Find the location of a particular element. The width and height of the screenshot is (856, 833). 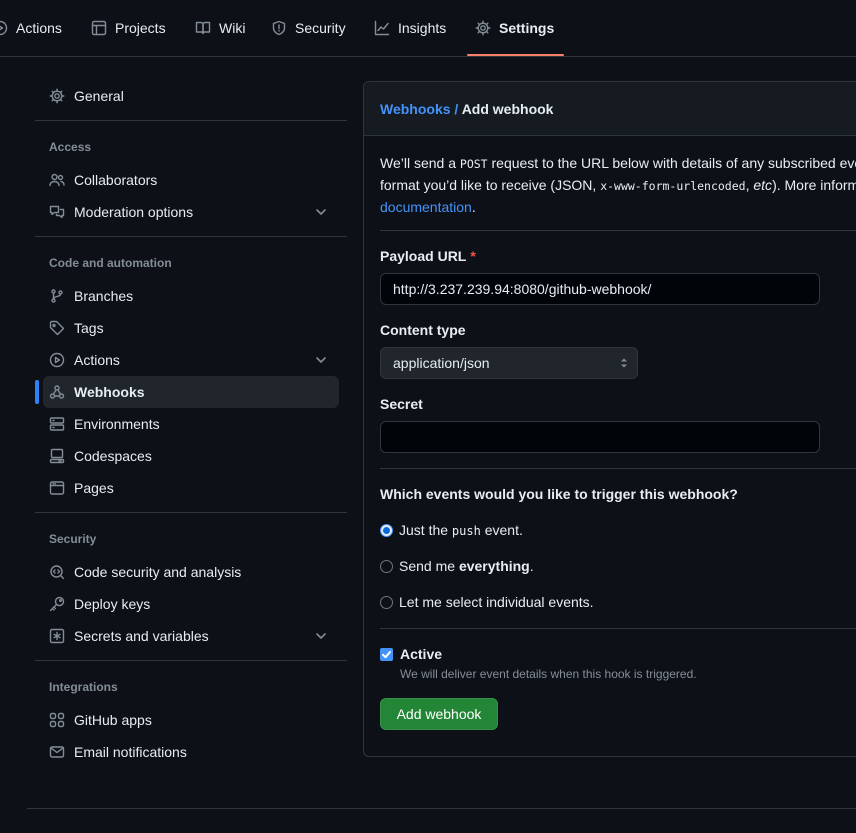

event-label-text: event. is located at coordinates (501, 530).